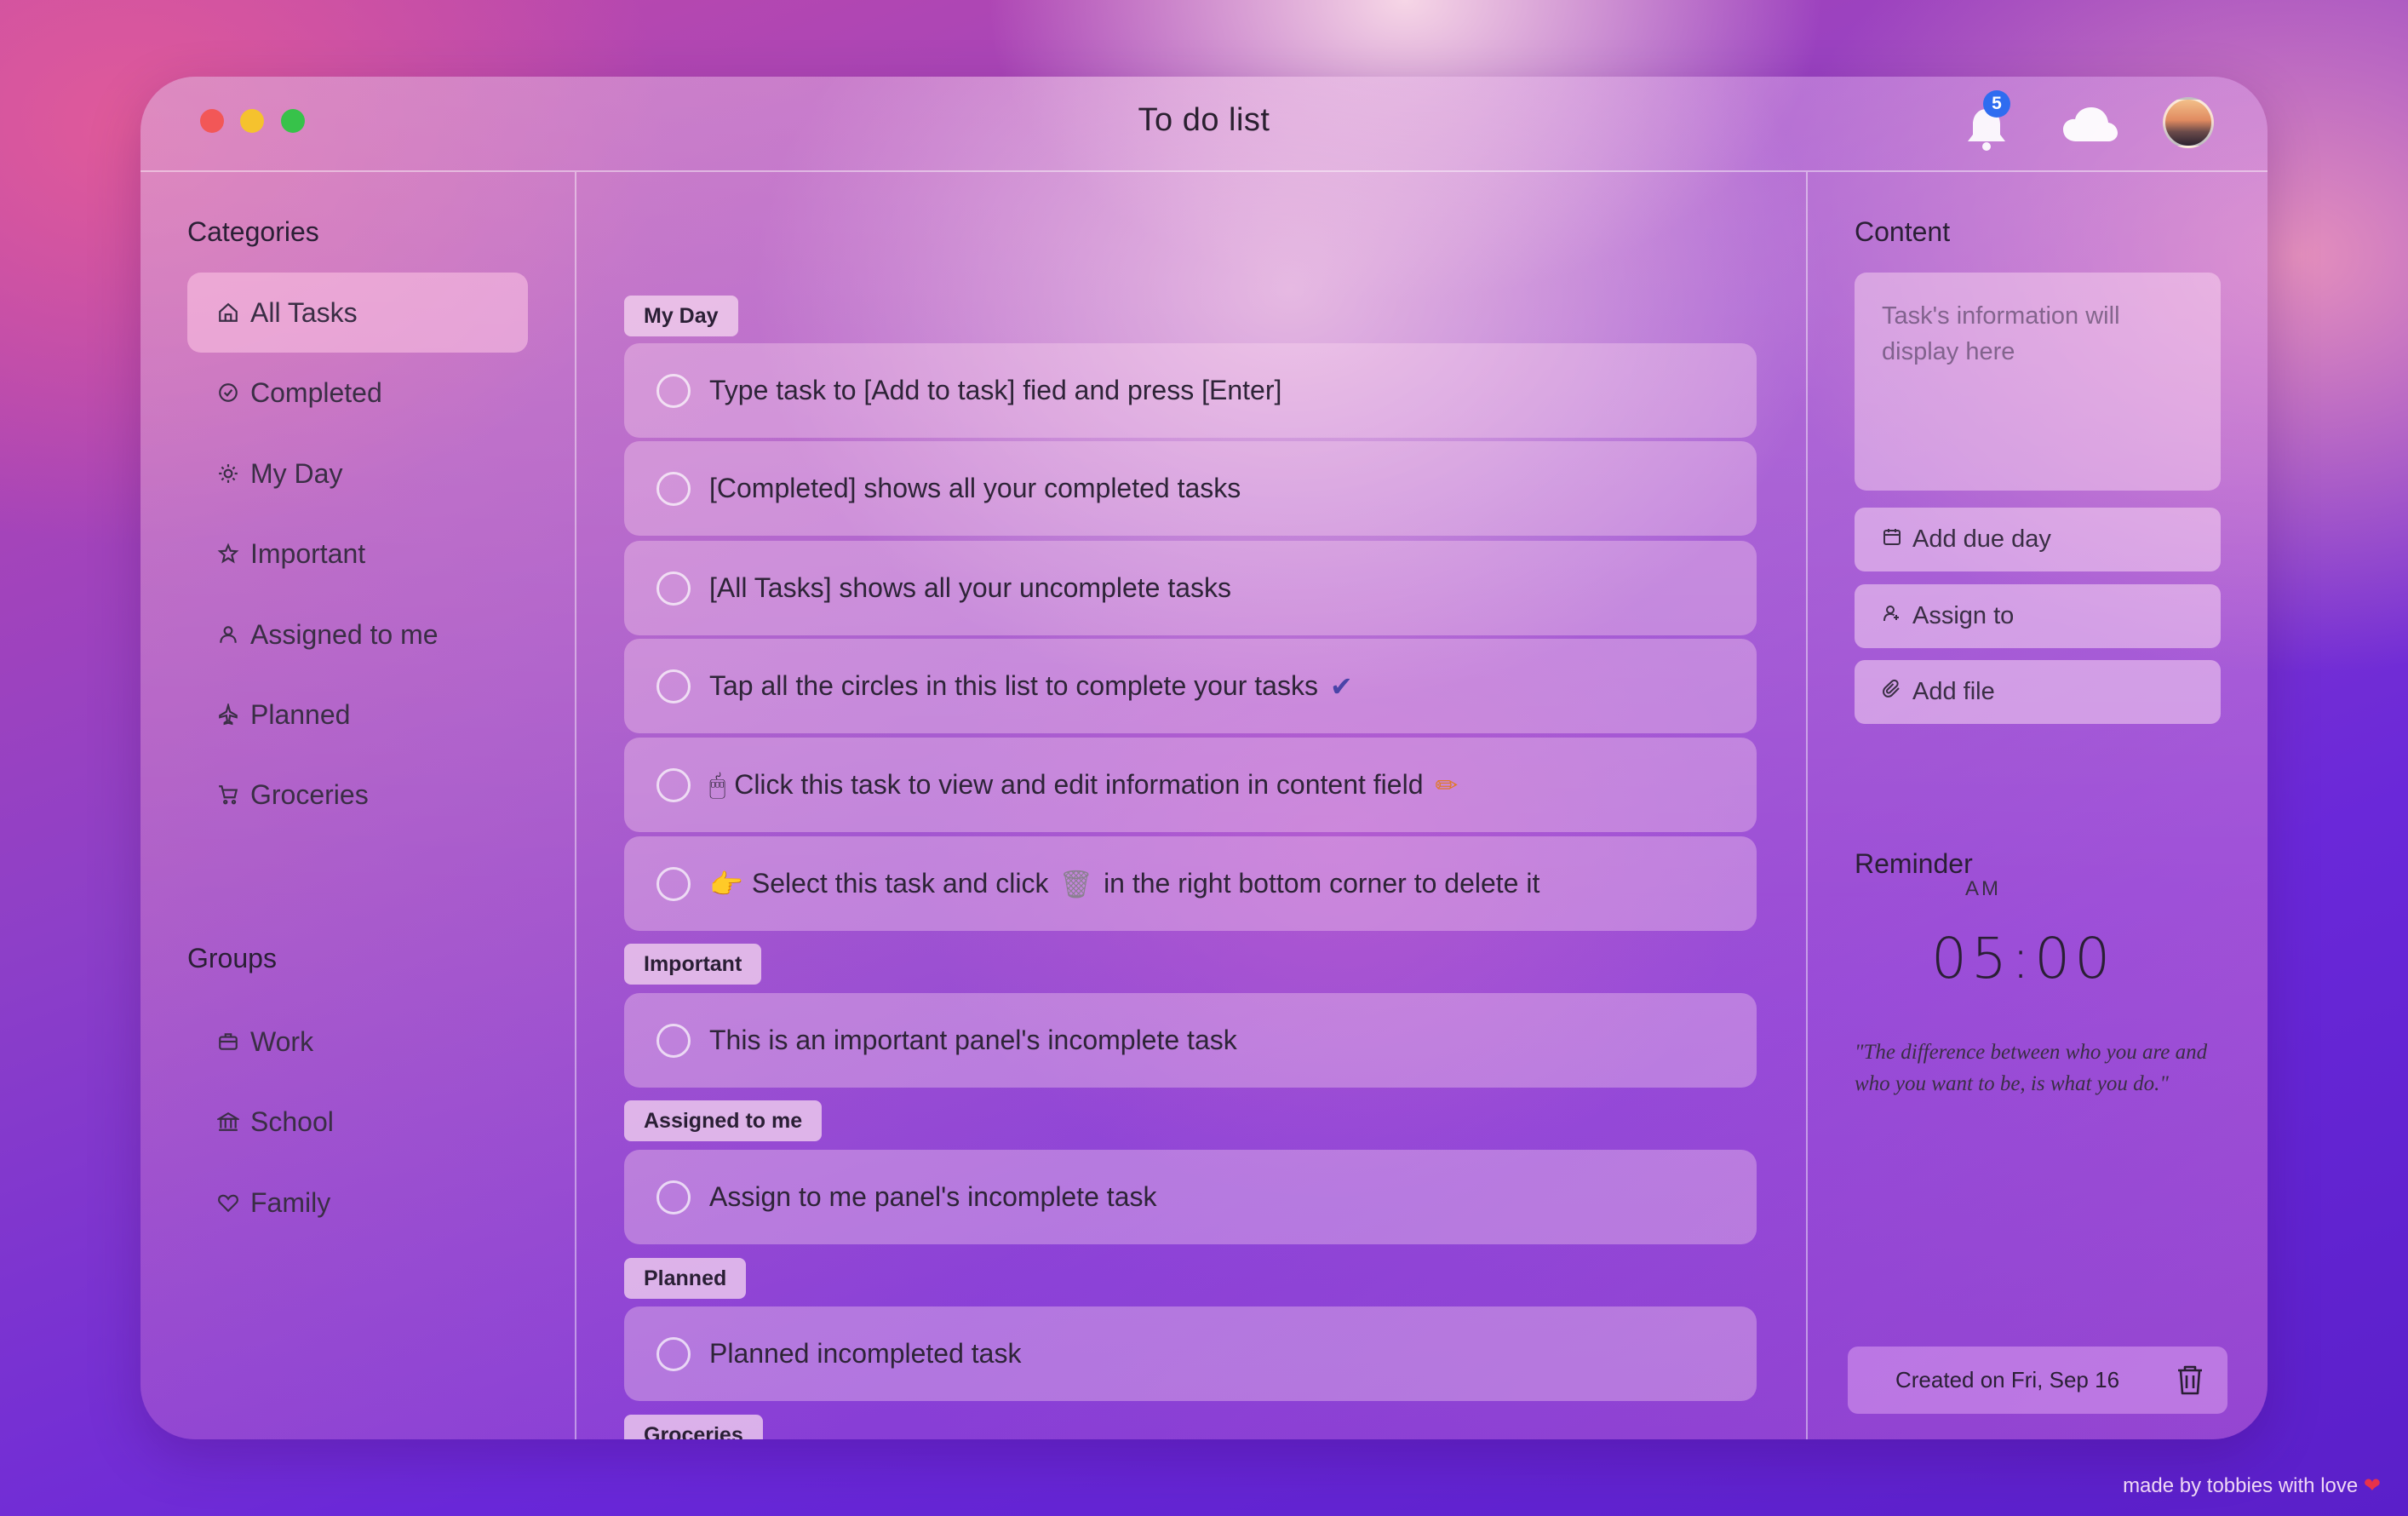  I want to click on task-text: Planned incompleted task, so click(865, 1353).